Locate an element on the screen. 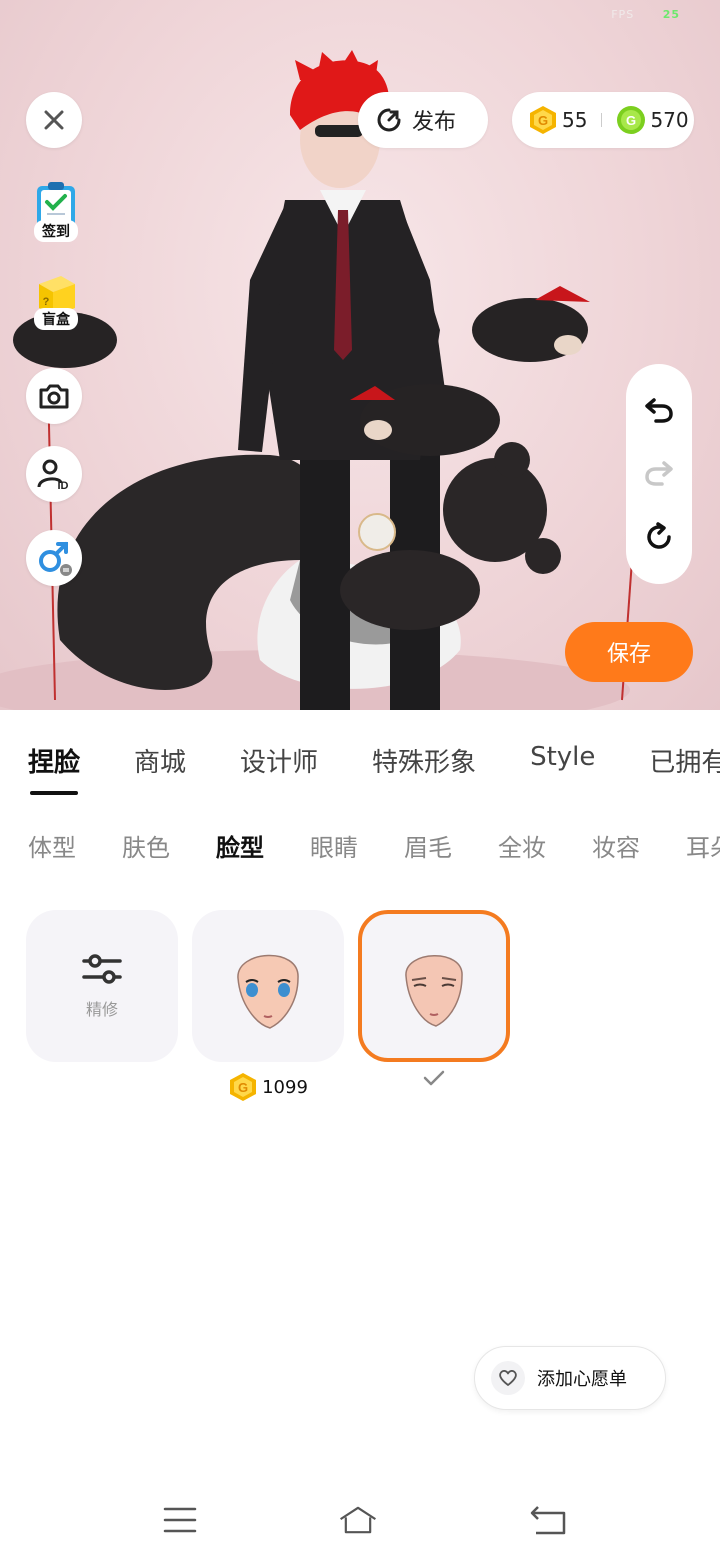  currency-wallet: G 55 G 570 is located at coordinates (603, 120).